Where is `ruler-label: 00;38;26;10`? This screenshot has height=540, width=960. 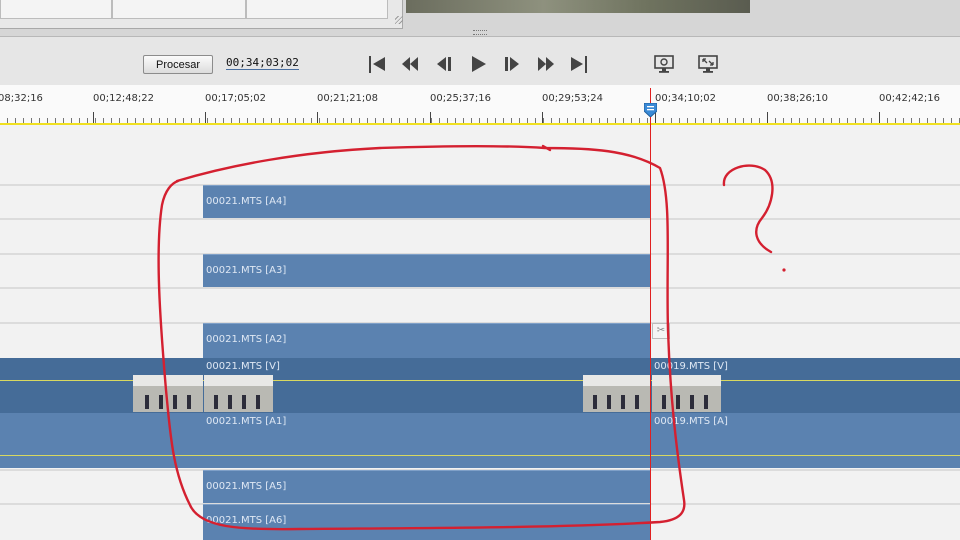
ruler-label: 00;38;26;10 is located at coordinates (798, 98).